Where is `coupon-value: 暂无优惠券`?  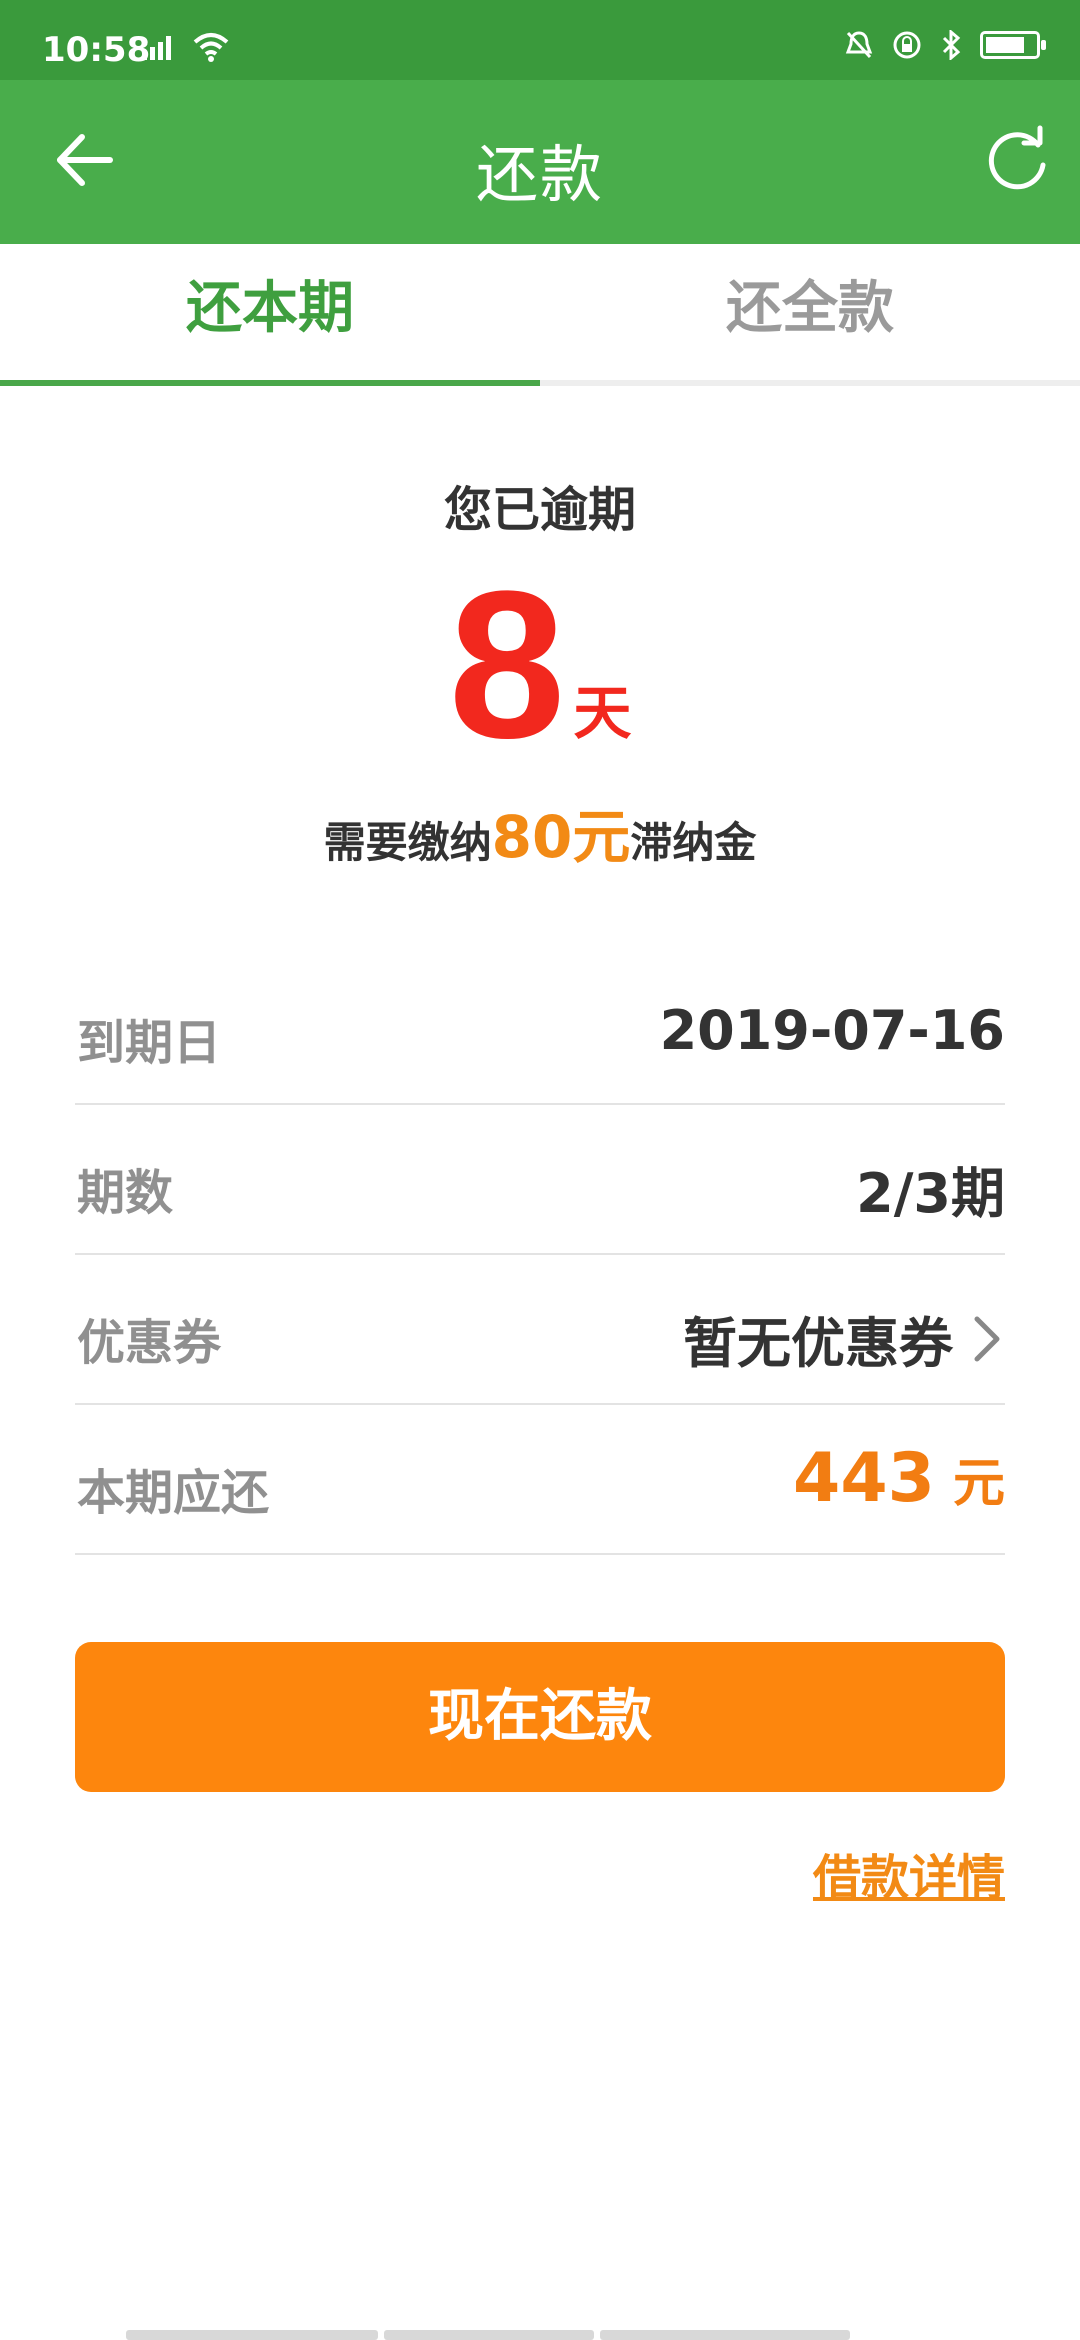 coupon-value: 暂无优惠券 is located at coordinates (818, 1343).